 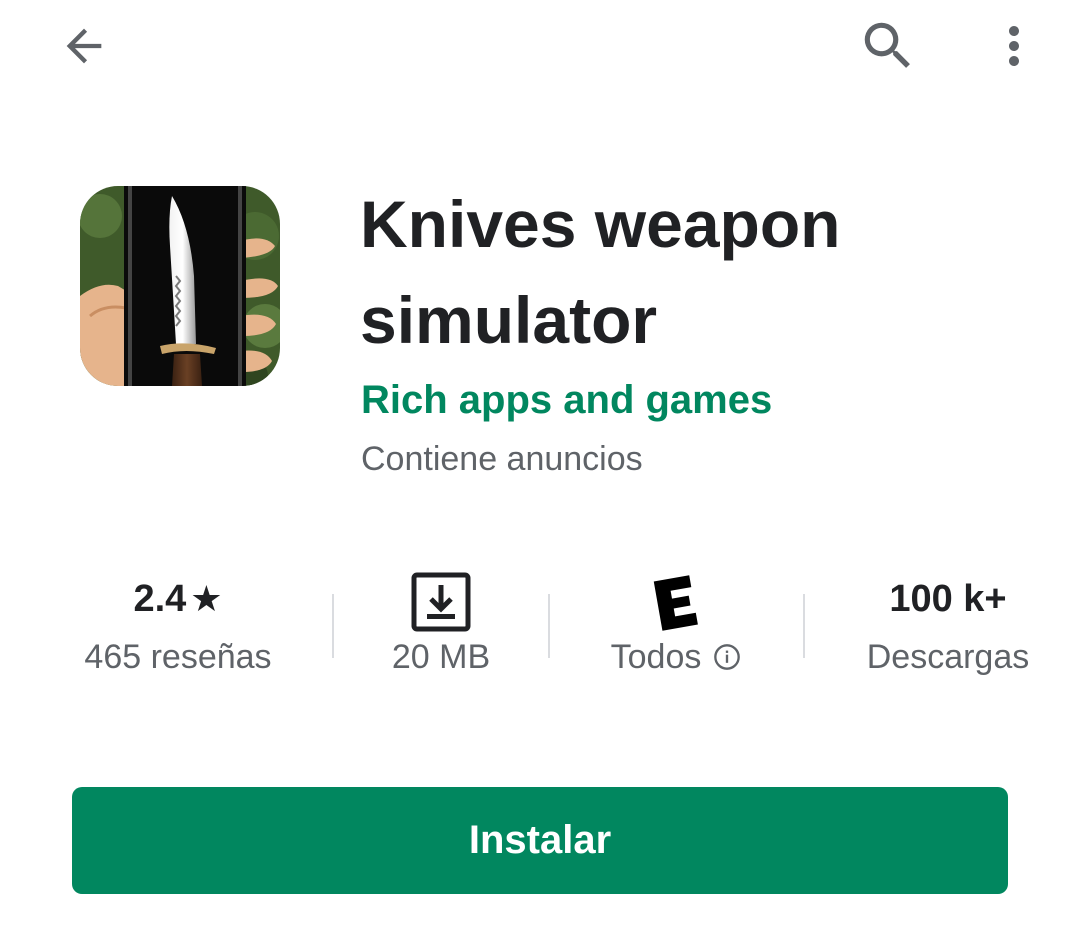 What do you see at coordinates (160, 599) in the screenshot?
I see `rating-value: 2.4` at bounding box center [160, 599].